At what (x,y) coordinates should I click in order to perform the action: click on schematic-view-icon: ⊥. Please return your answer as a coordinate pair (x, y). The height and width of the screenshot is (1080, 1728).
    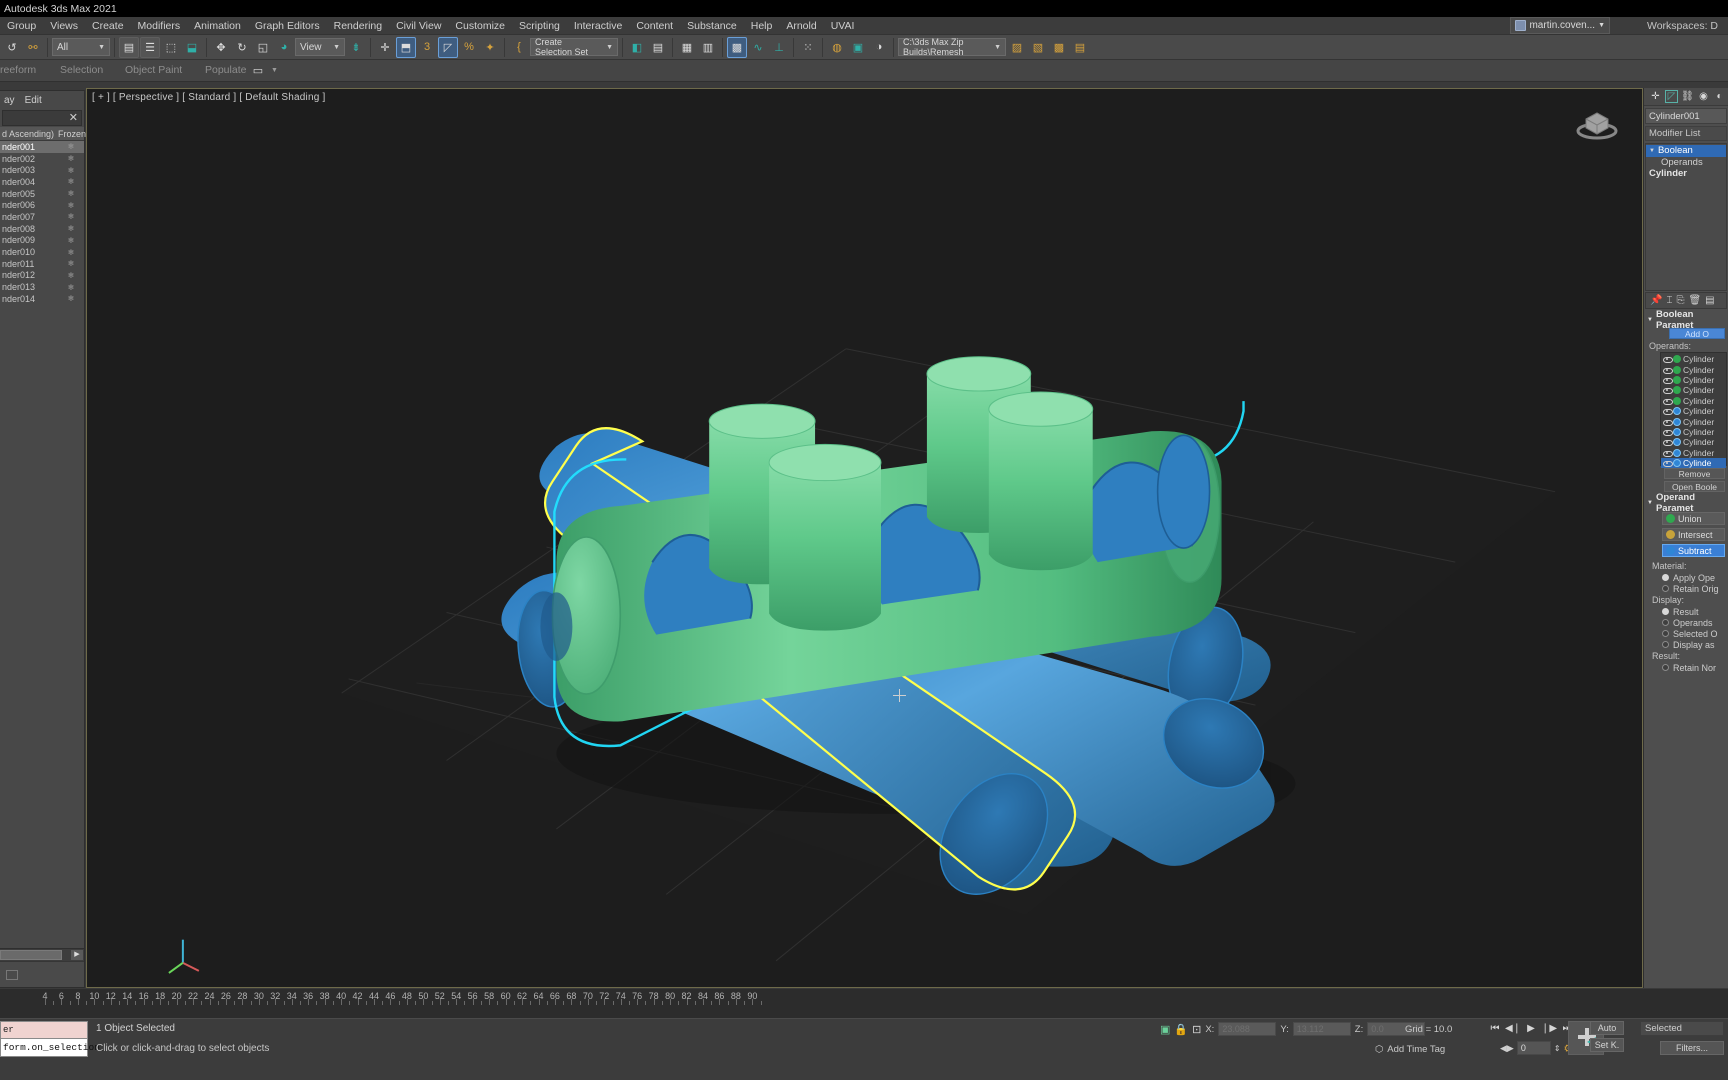
    Looking at the image, I should click on (779, 47).